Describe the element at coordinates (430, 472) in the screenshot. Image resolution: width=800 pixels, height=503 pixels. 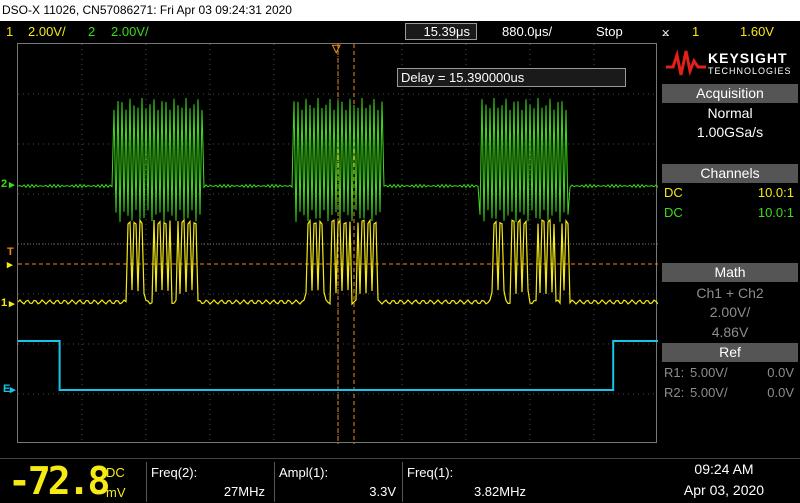
I see `measurement-label: Freq(1):` at that location.